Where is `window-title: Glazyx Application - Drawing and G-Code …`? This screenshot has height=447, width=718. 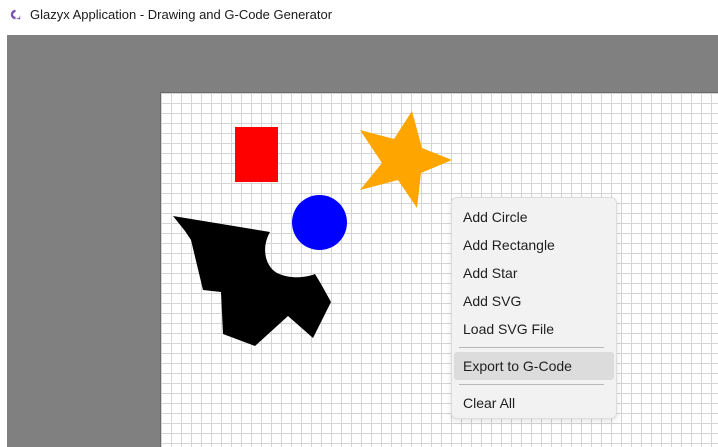 window-title: Glazyx Application - Drawing and G-Code … is located at coordinates (181, 14).